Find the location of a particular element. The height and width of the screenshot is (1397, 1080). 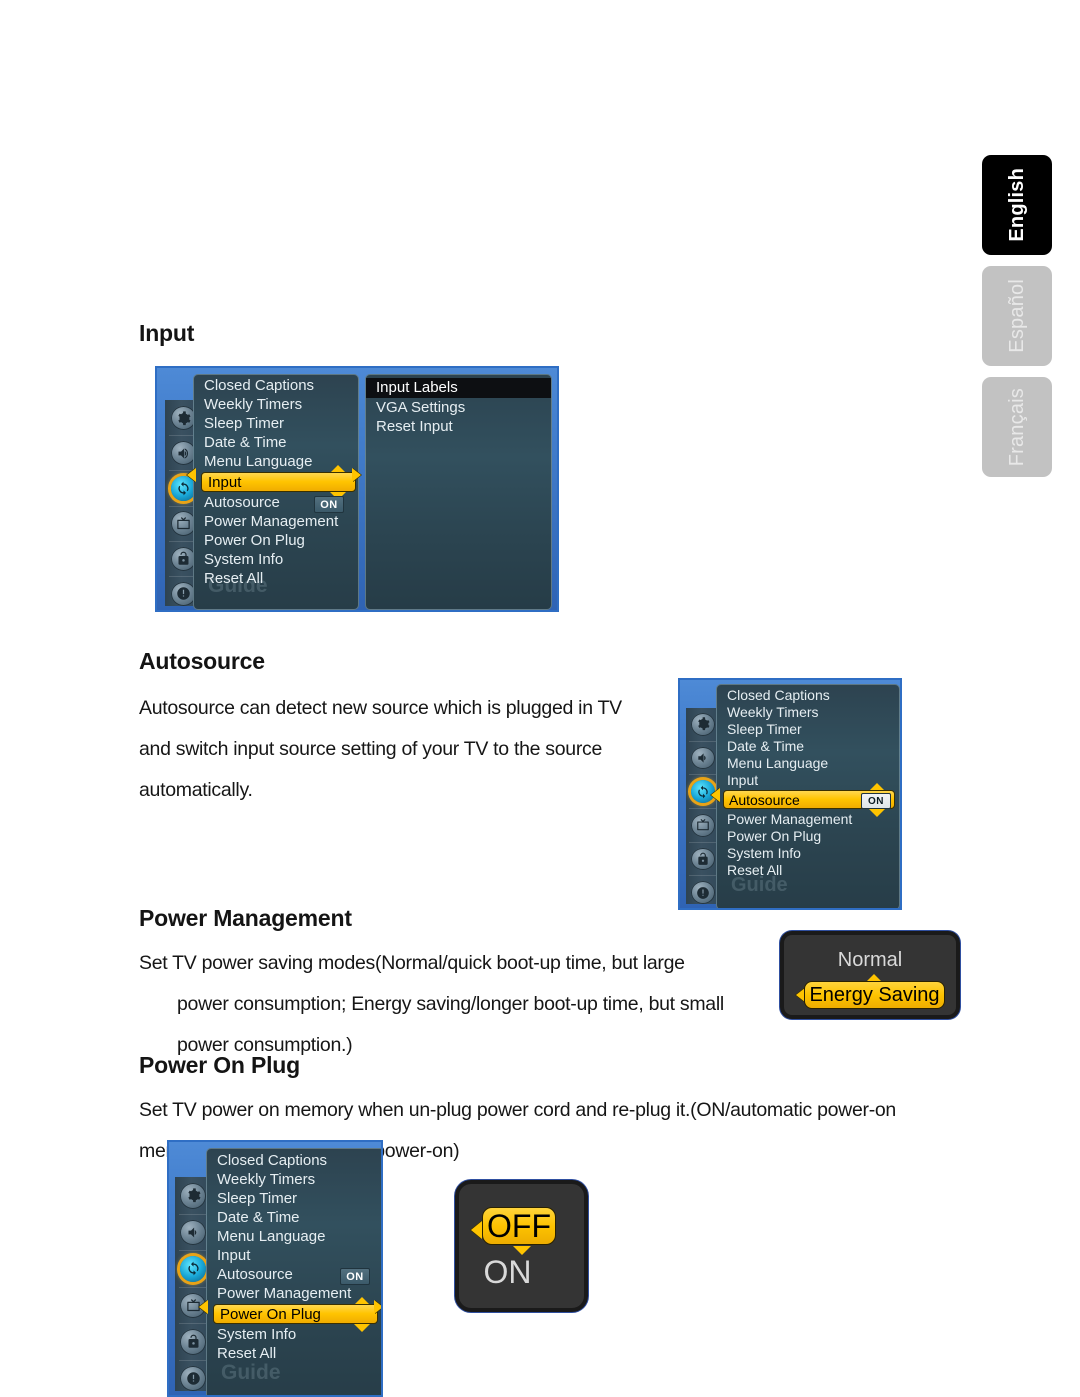

value-box-power-management: Normal Energy Saving is located at coordinates (870, 975).